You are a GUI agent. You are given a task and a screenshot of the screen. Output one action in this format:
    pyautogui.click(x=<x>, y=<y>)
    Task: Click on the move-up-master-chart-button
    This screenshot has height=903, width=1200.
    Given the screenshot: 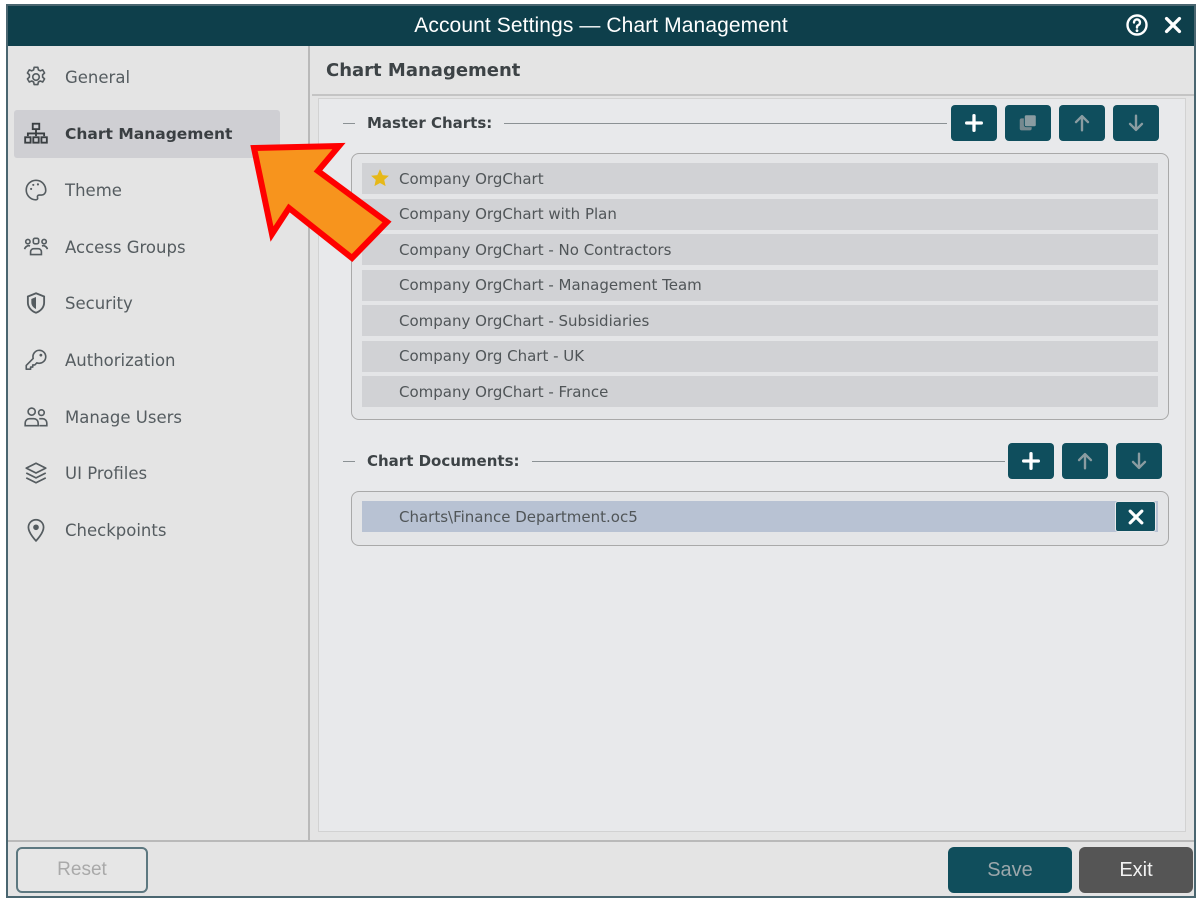 What is the action you would take?
    pyautogui.click(x=1082, y=123)
    